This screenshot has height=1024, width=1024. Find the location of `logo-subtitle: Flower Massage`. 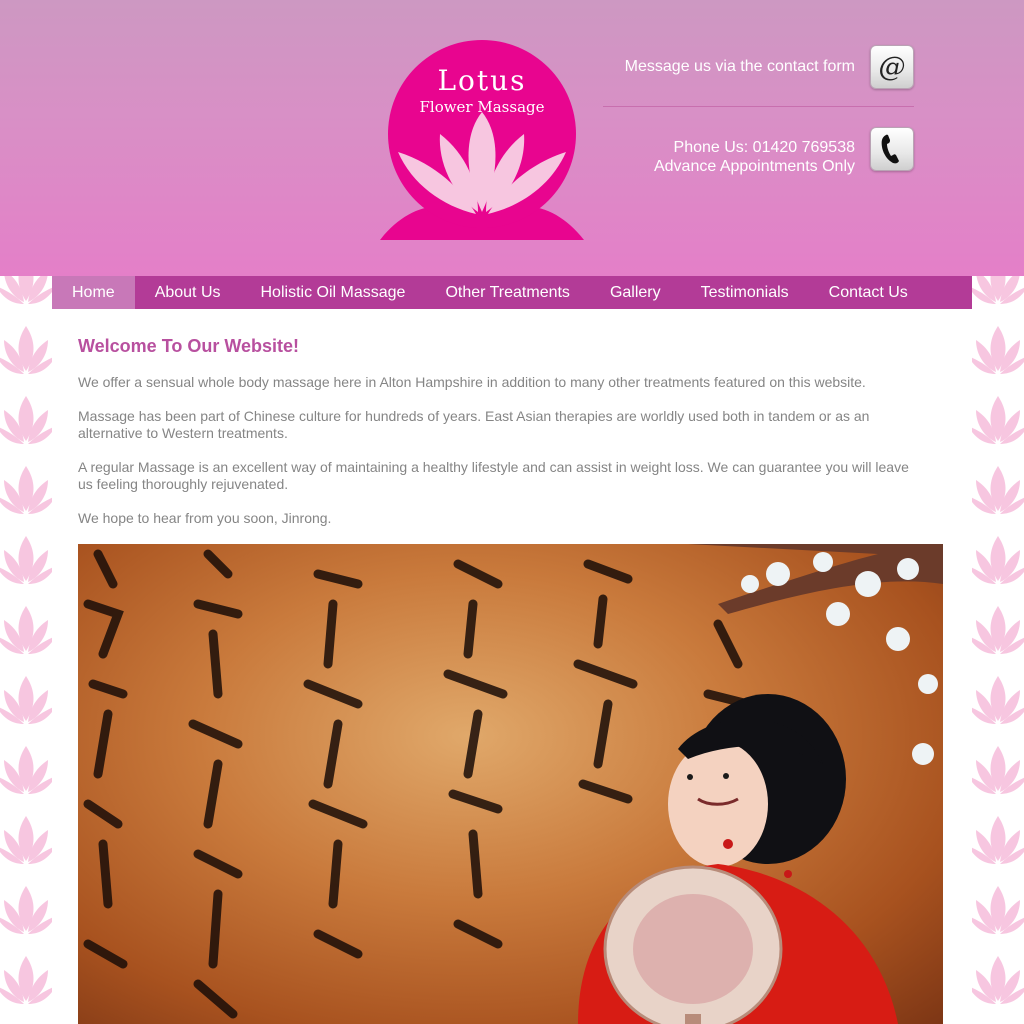

logo-subtitle: Flower Massage is located at coordinates (481, 107).